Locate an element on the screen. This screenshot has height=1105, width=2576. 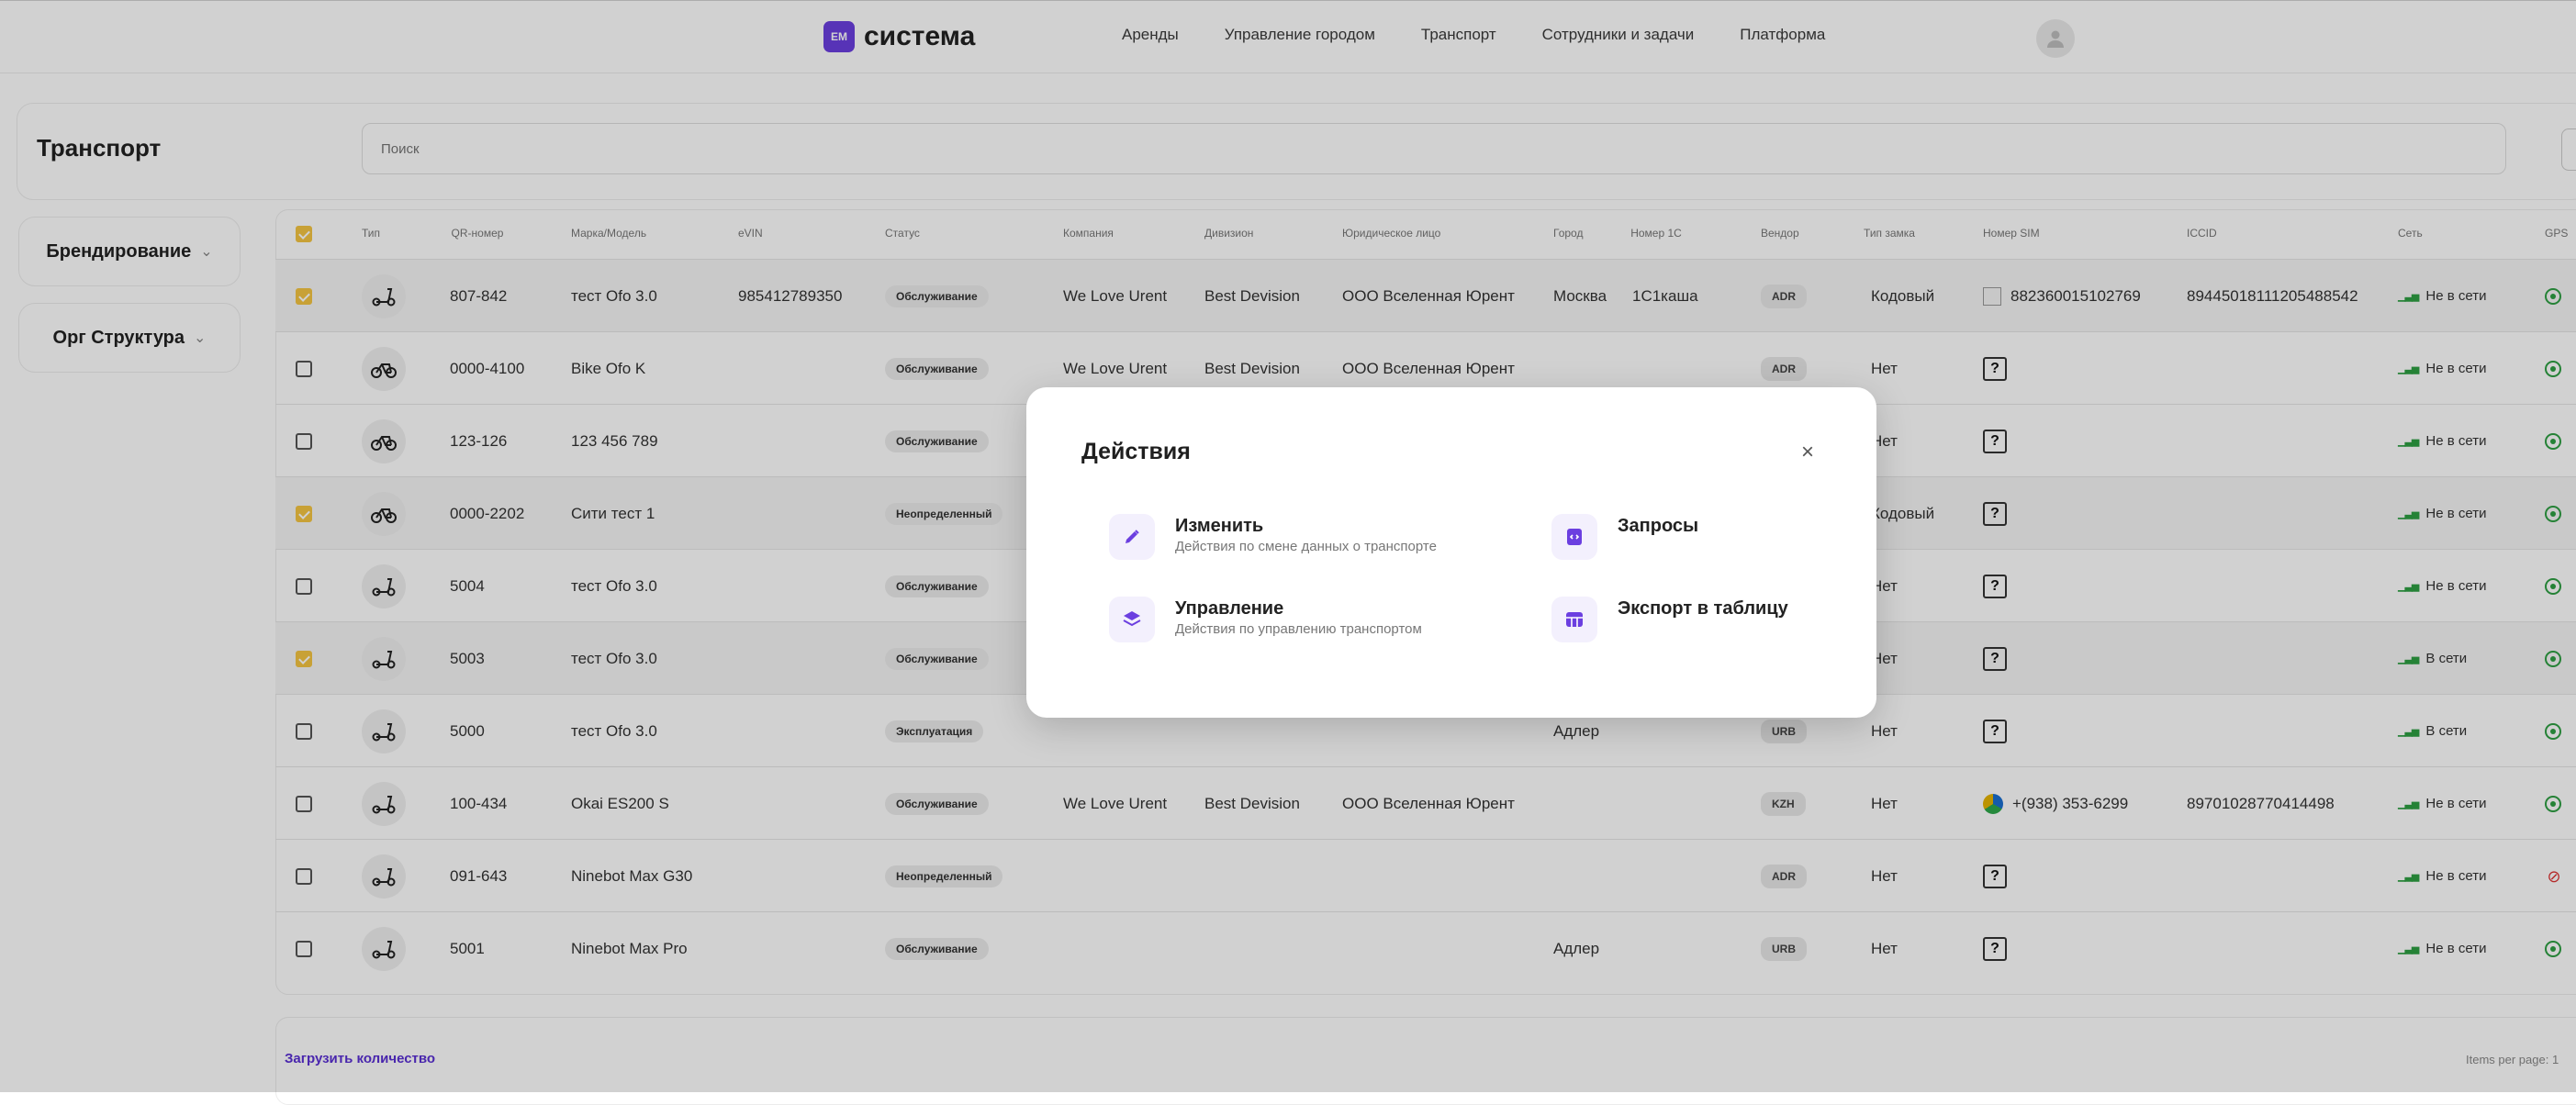
close-icon: × is located at coordinates (1807, 452).